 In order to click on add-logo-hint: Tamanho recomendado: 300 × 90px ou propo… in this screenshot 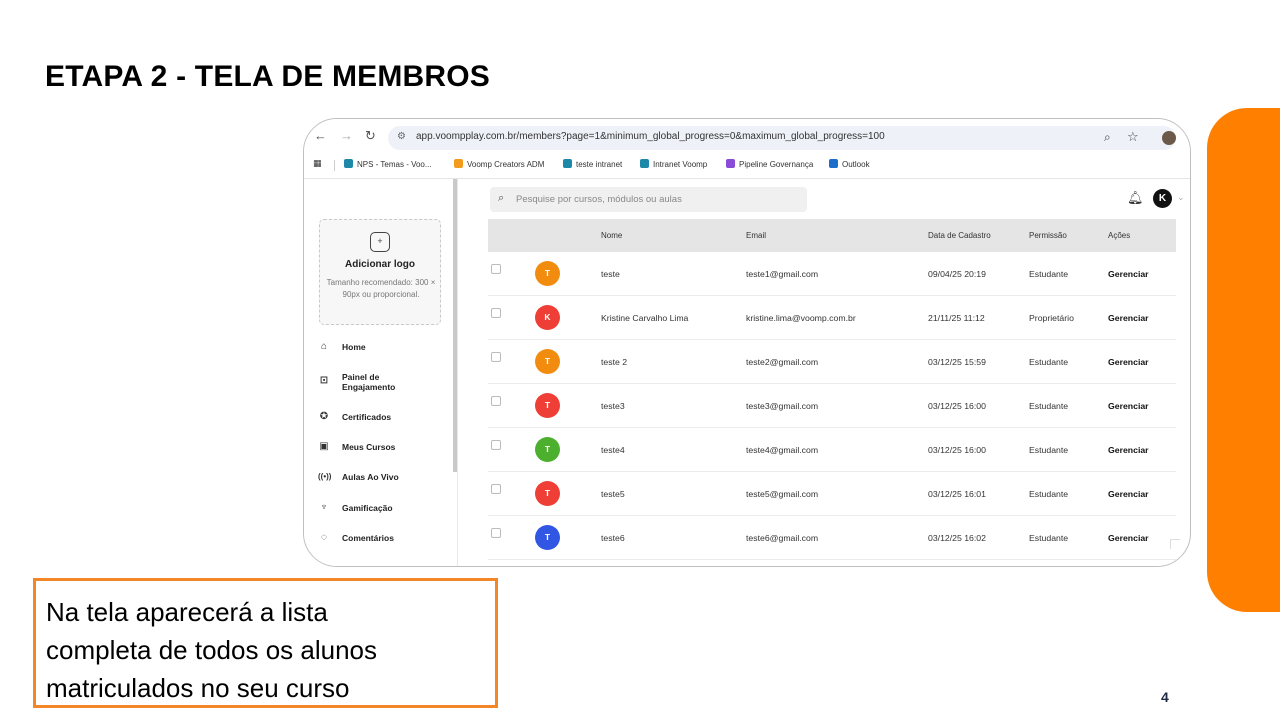, I will do `click(381, 288)`.